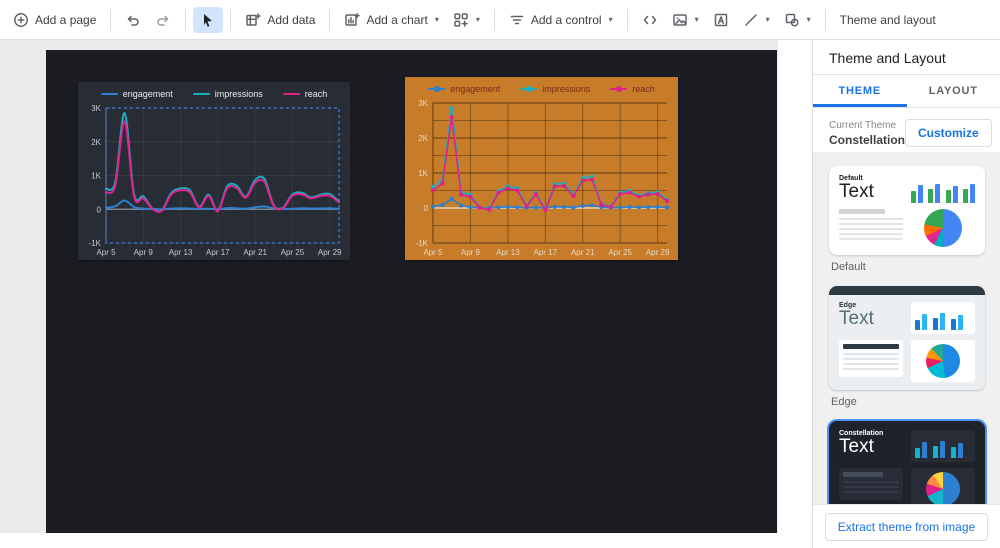 This screenshot has height=548, width=1000. Describe the element at coordinates (555, 89) in the screenshot. I see `legend-item: impressions` at that location.